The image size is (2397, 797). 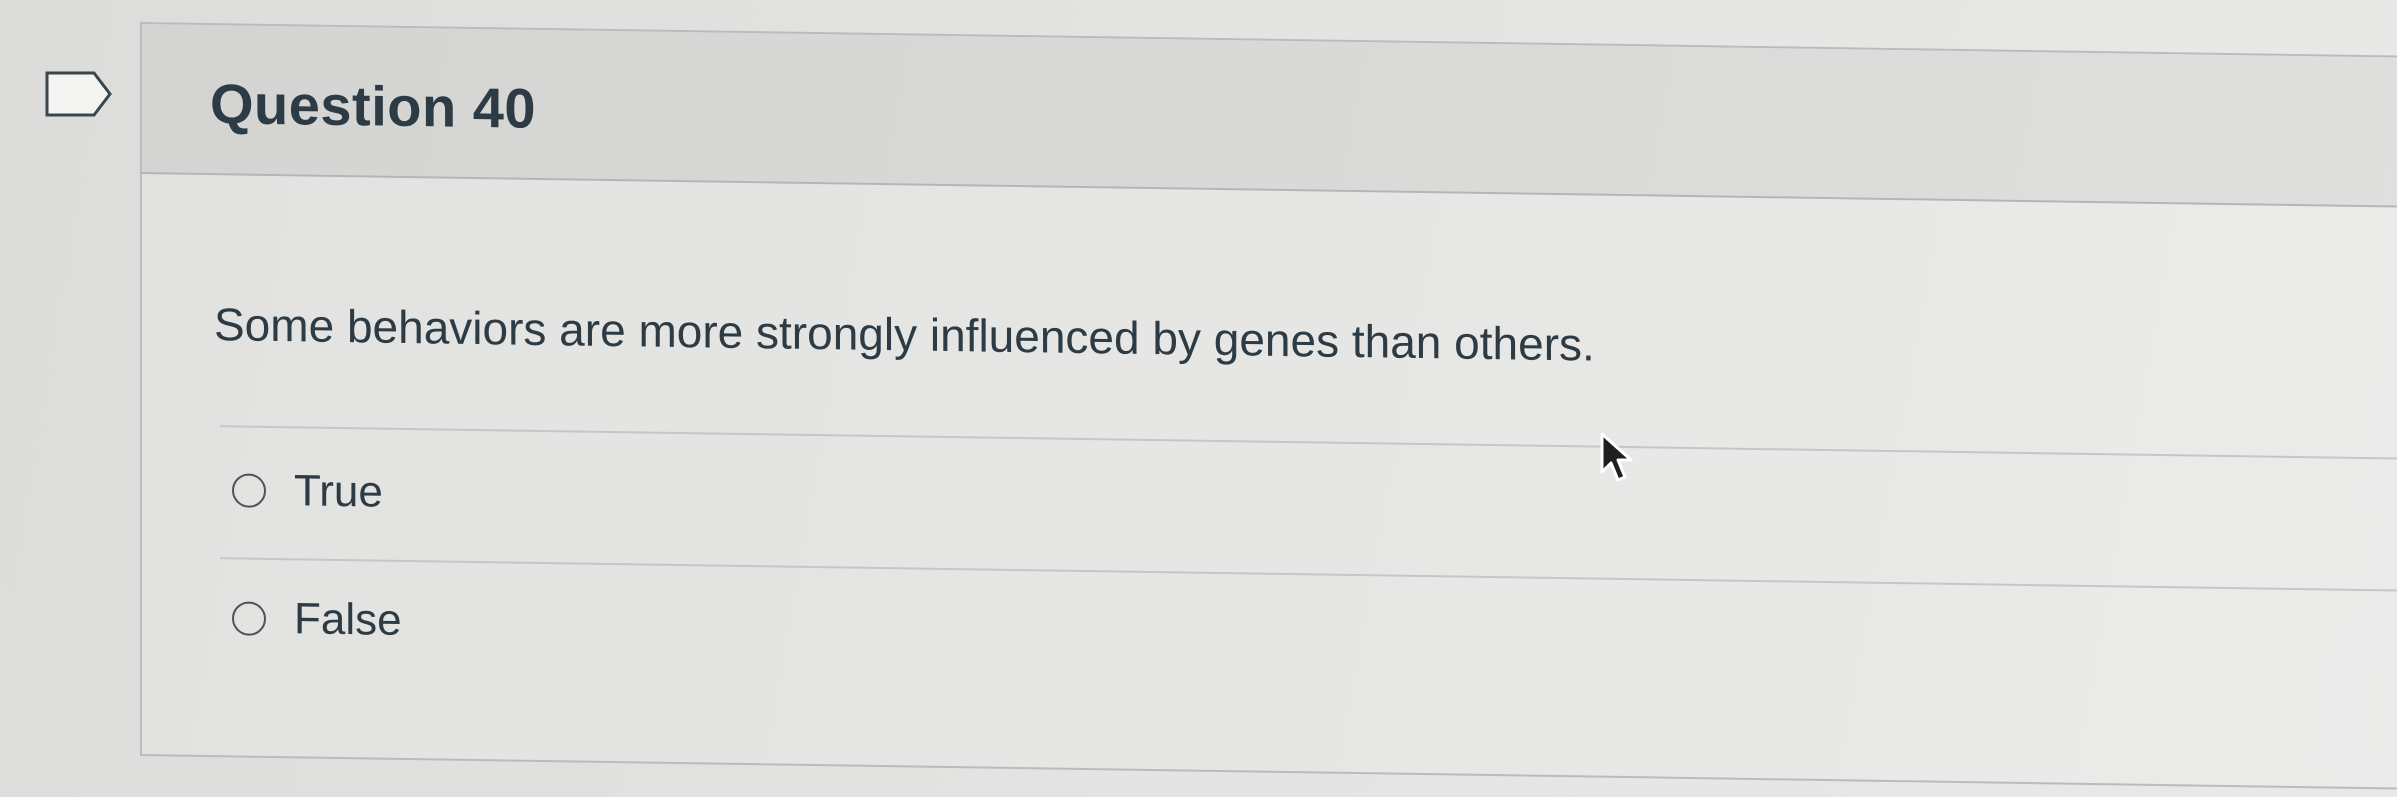 What do you see at coordinates (348, 619) in the screenshot?
I see `answer-label-false: False` at bounding box center [348, 619].